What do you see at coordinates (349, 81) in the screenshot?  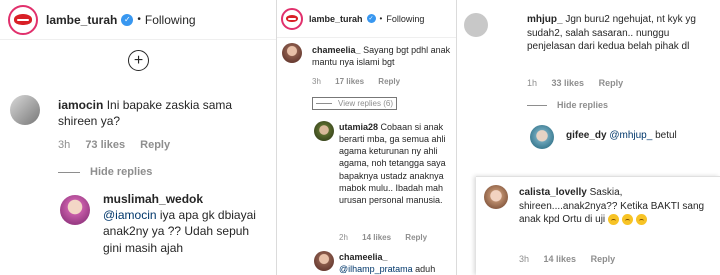 I see `comment-likes: 17 likes` at bounding box center [349, 81].